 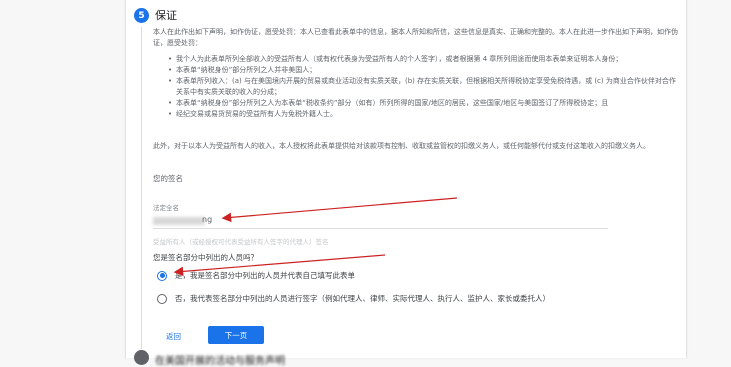 What do you see at coordinates (207, 219) in the screenshot?
I see `legal-name-value: ng` at bounding box center [207, 219].